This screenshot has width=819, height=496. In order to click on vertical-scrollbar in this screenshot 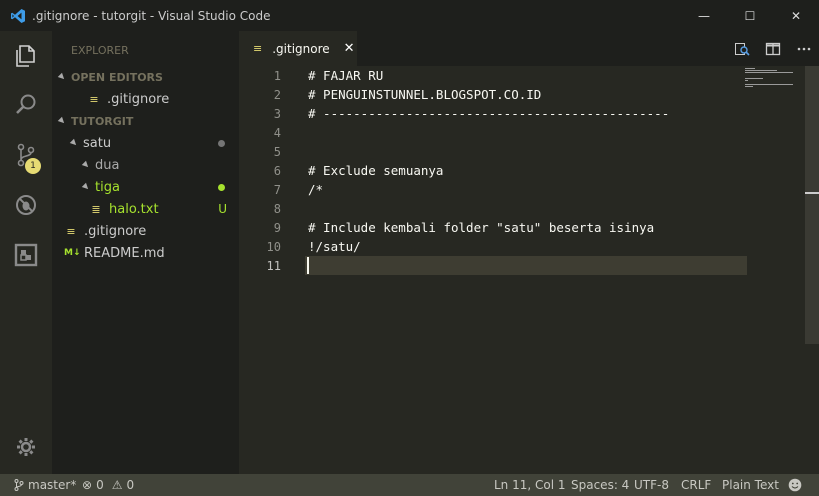, I will do `click(812, 205)`.